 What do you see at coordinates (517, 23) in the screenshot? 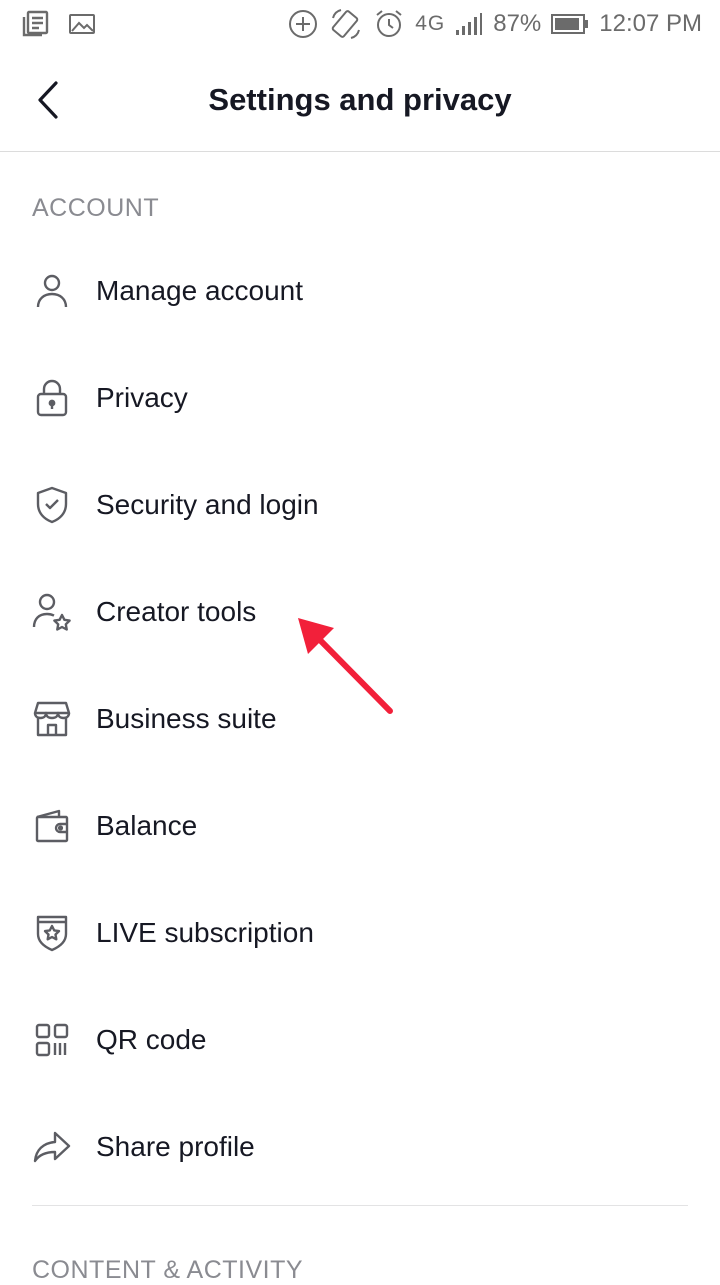
I see `battery-percent: 87%` at bounding box center [517, 23].